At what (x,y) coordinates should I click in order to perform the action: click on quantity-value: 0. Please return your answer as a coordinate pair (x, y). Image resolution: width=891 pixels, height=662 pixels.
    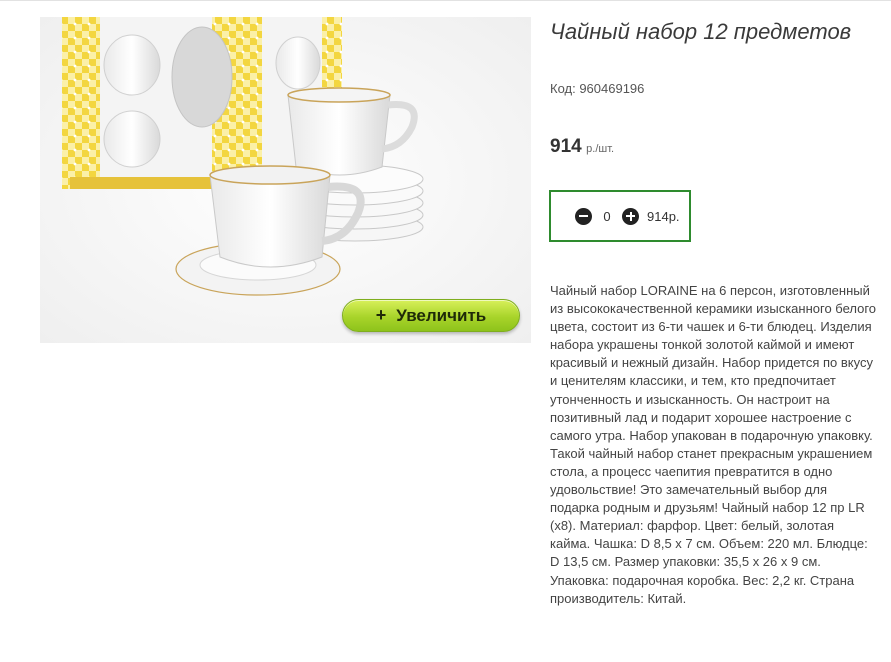
    Looking at the image, I should click on (607, 216).